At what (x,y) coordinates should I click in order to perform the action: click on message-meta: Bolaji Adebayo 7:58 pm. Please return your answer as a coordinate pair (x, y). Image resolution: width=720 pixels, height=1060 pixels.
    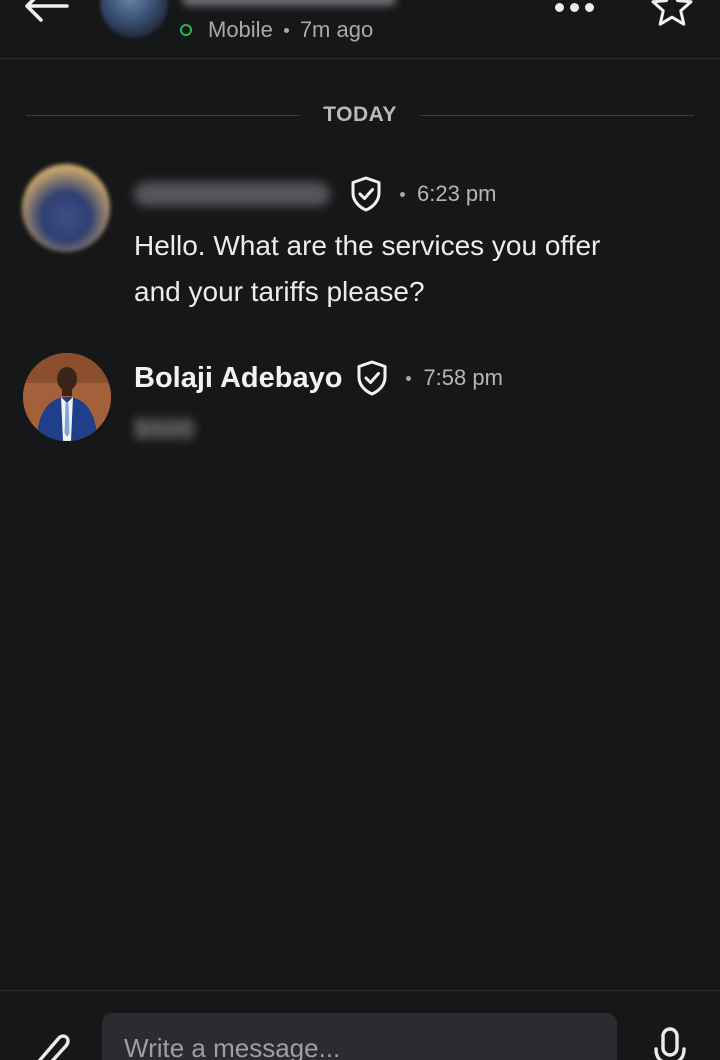
    Looking at the image, I should click on (318, 378).